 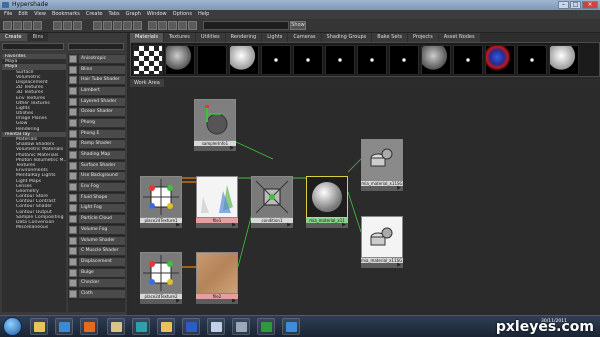 I want to click on node-type-item: Ocean Shader, so click(x=96, y=113).